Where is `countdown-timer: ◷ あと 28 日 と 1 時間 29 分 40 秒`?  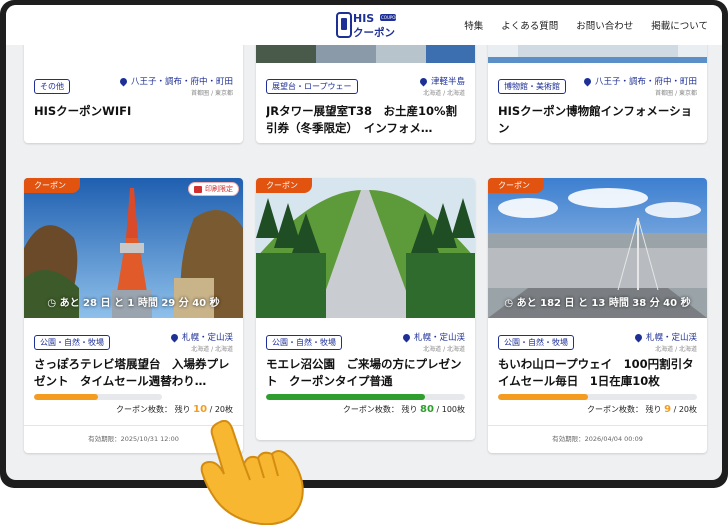
countdown-timer: ◷ あと 28 日 と 1 時間 29 分 40 秒 is located at coordinates (133, 301).